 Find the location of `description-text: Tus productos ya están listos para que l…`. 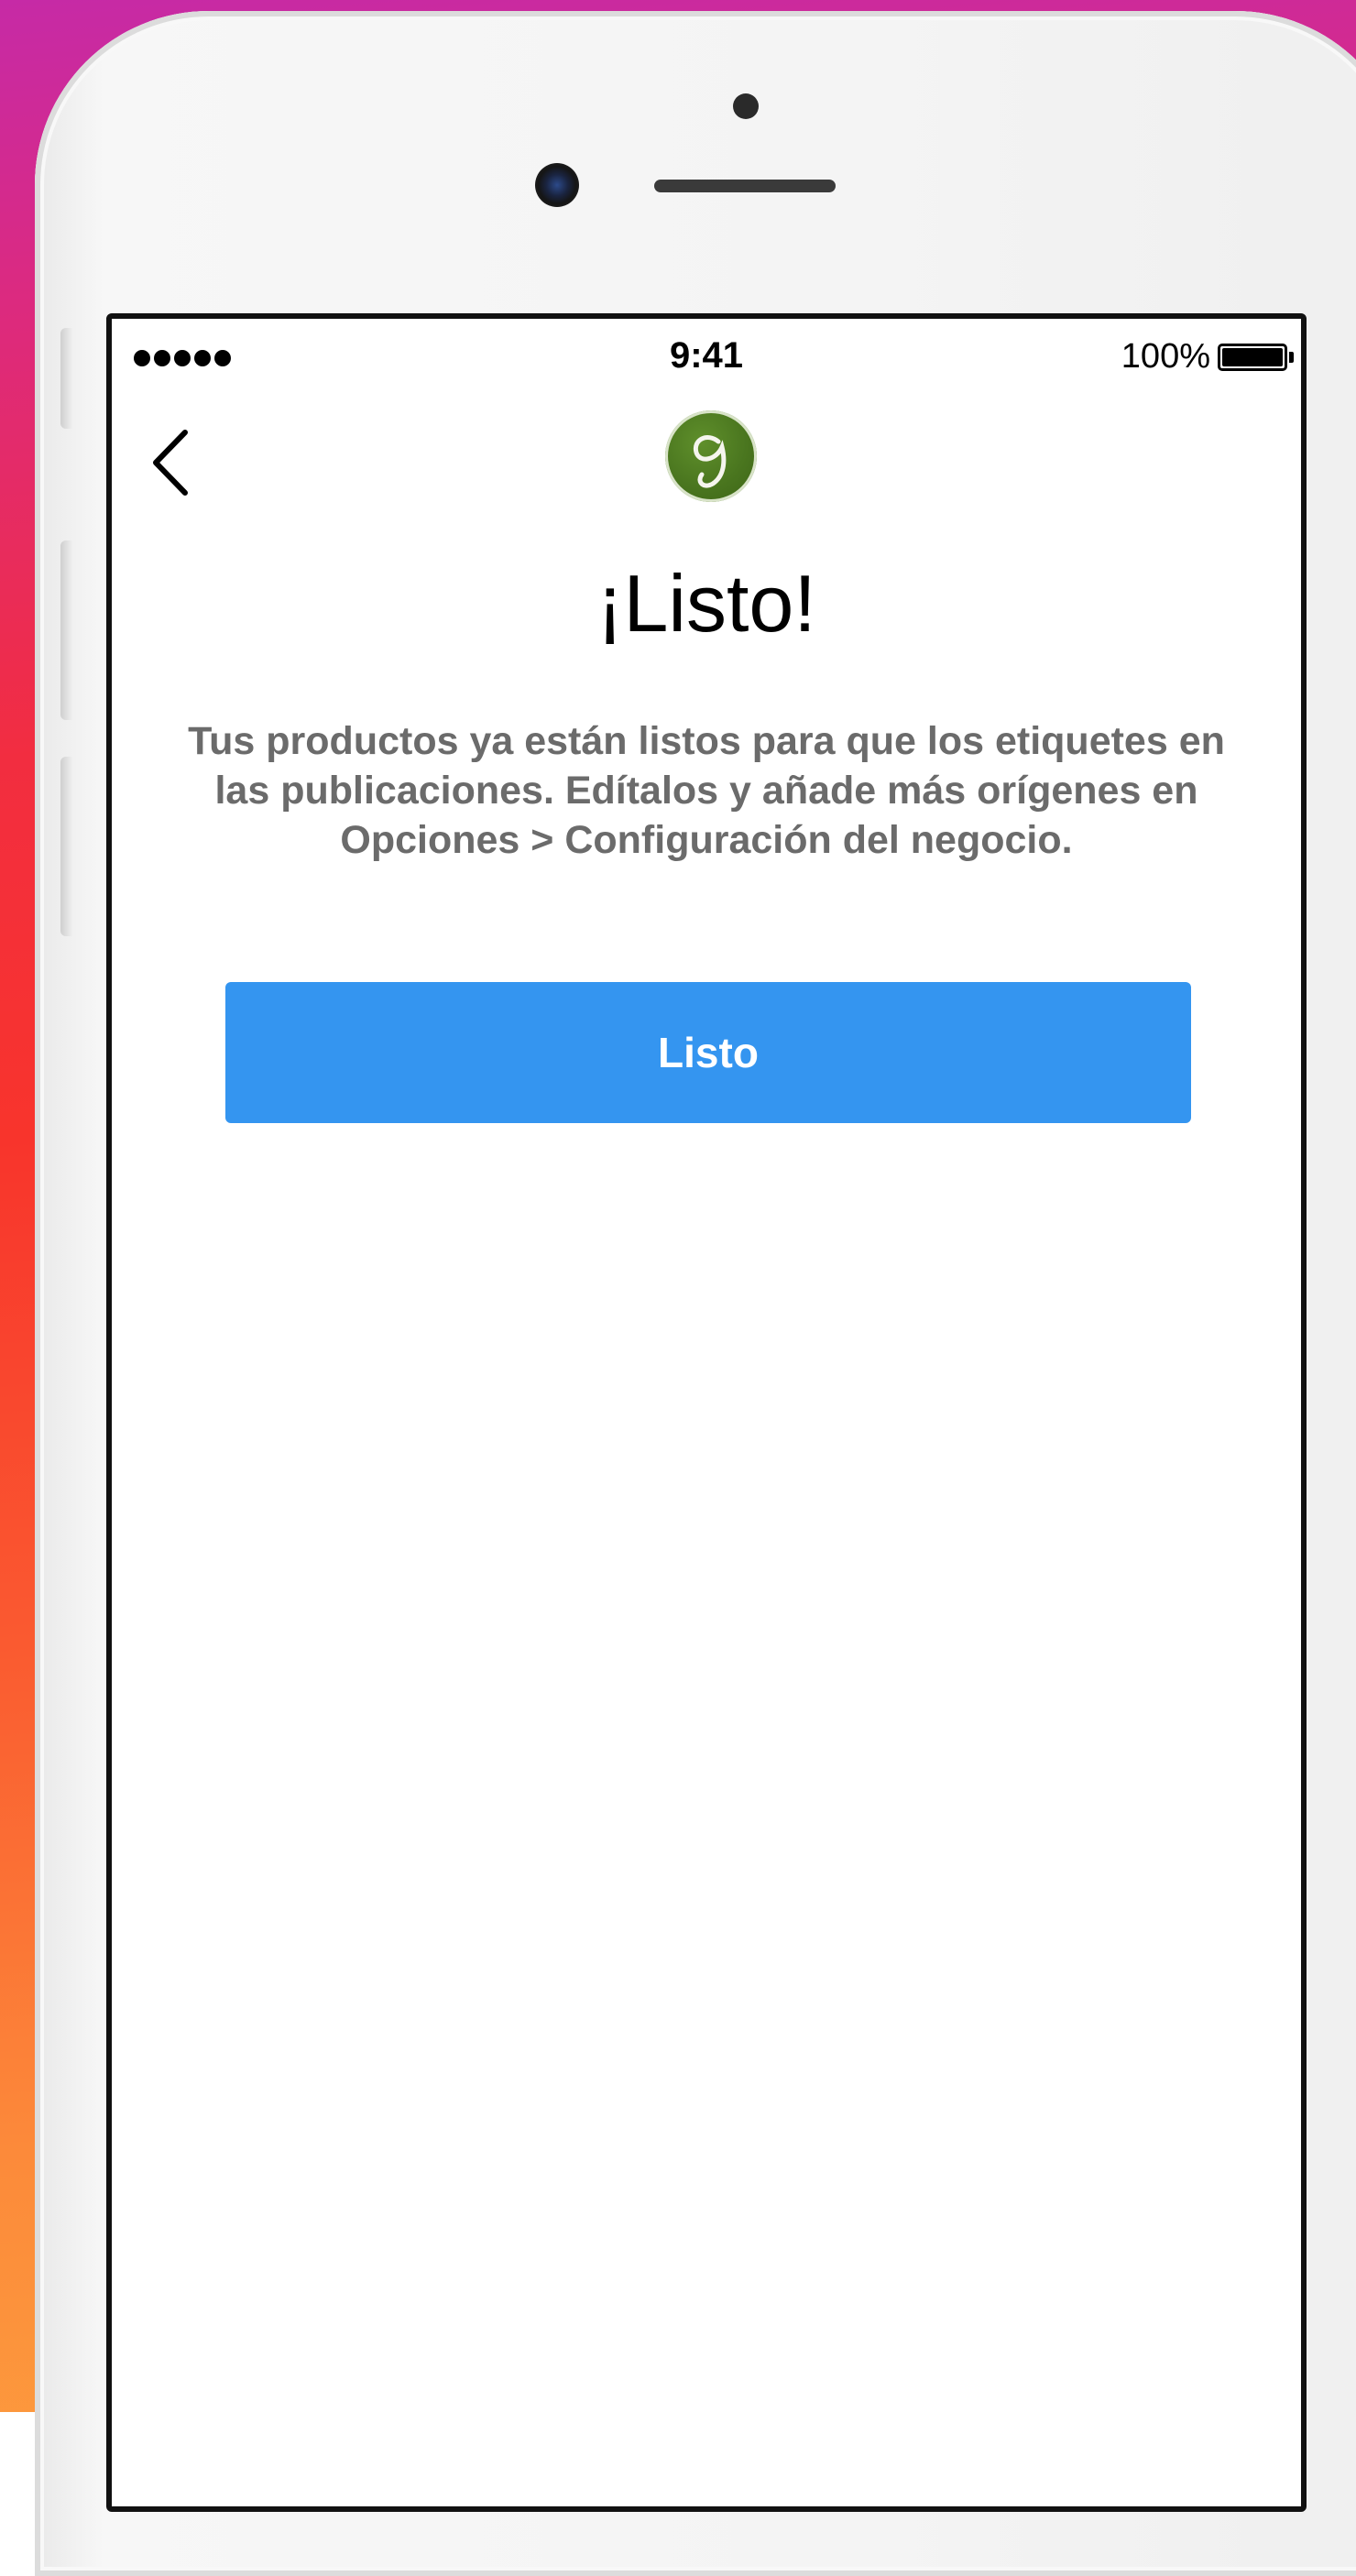

description-text: Tus productos ya están listos para que l… is located at coordinates (706, 791).